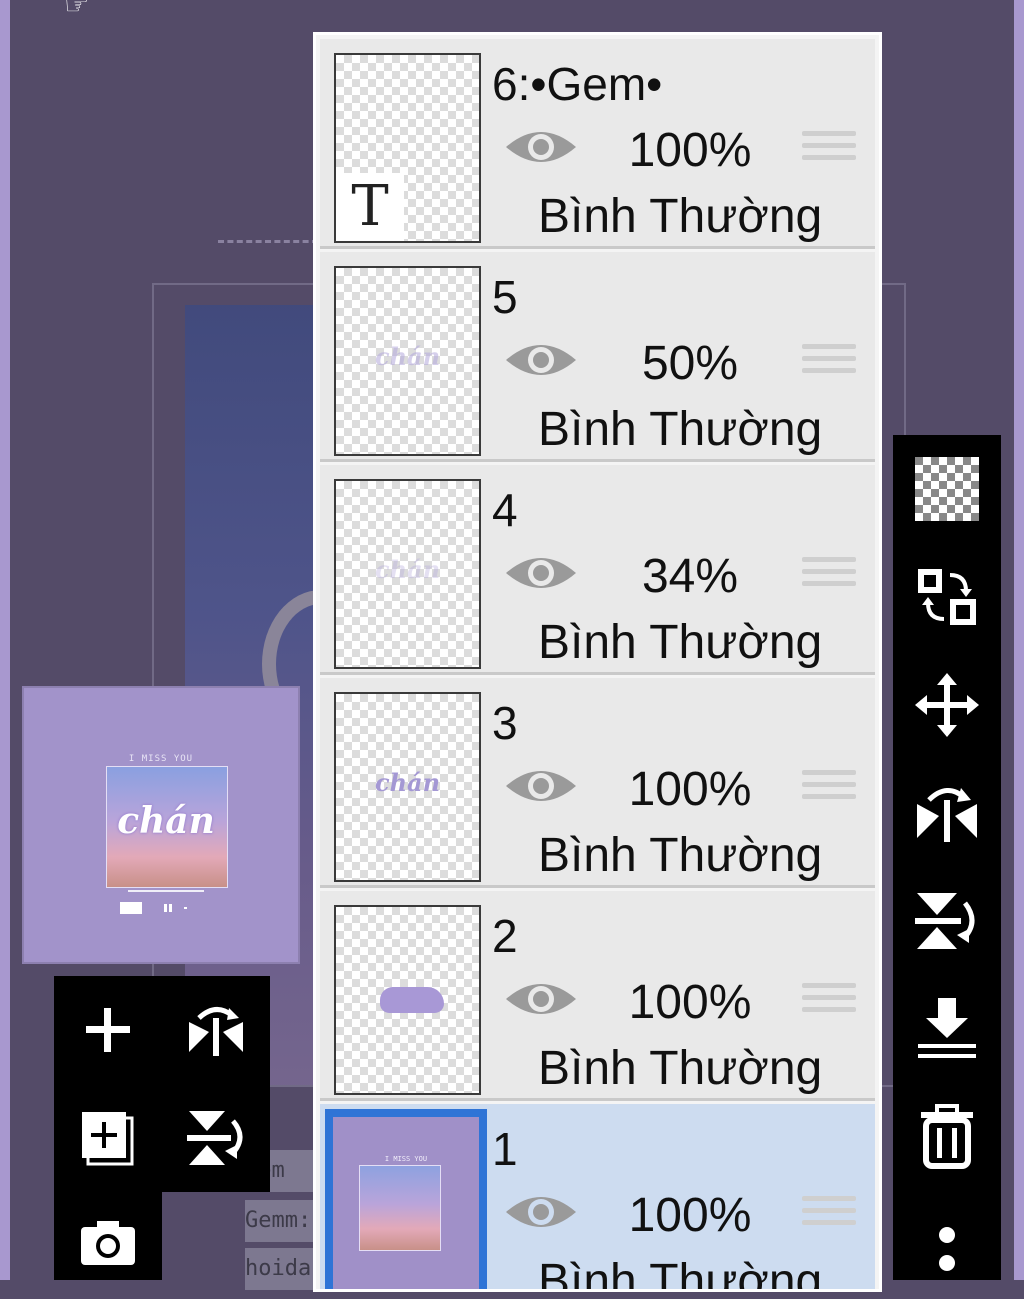  I want to click on layer-opacity: 34%, so click(690, 576).